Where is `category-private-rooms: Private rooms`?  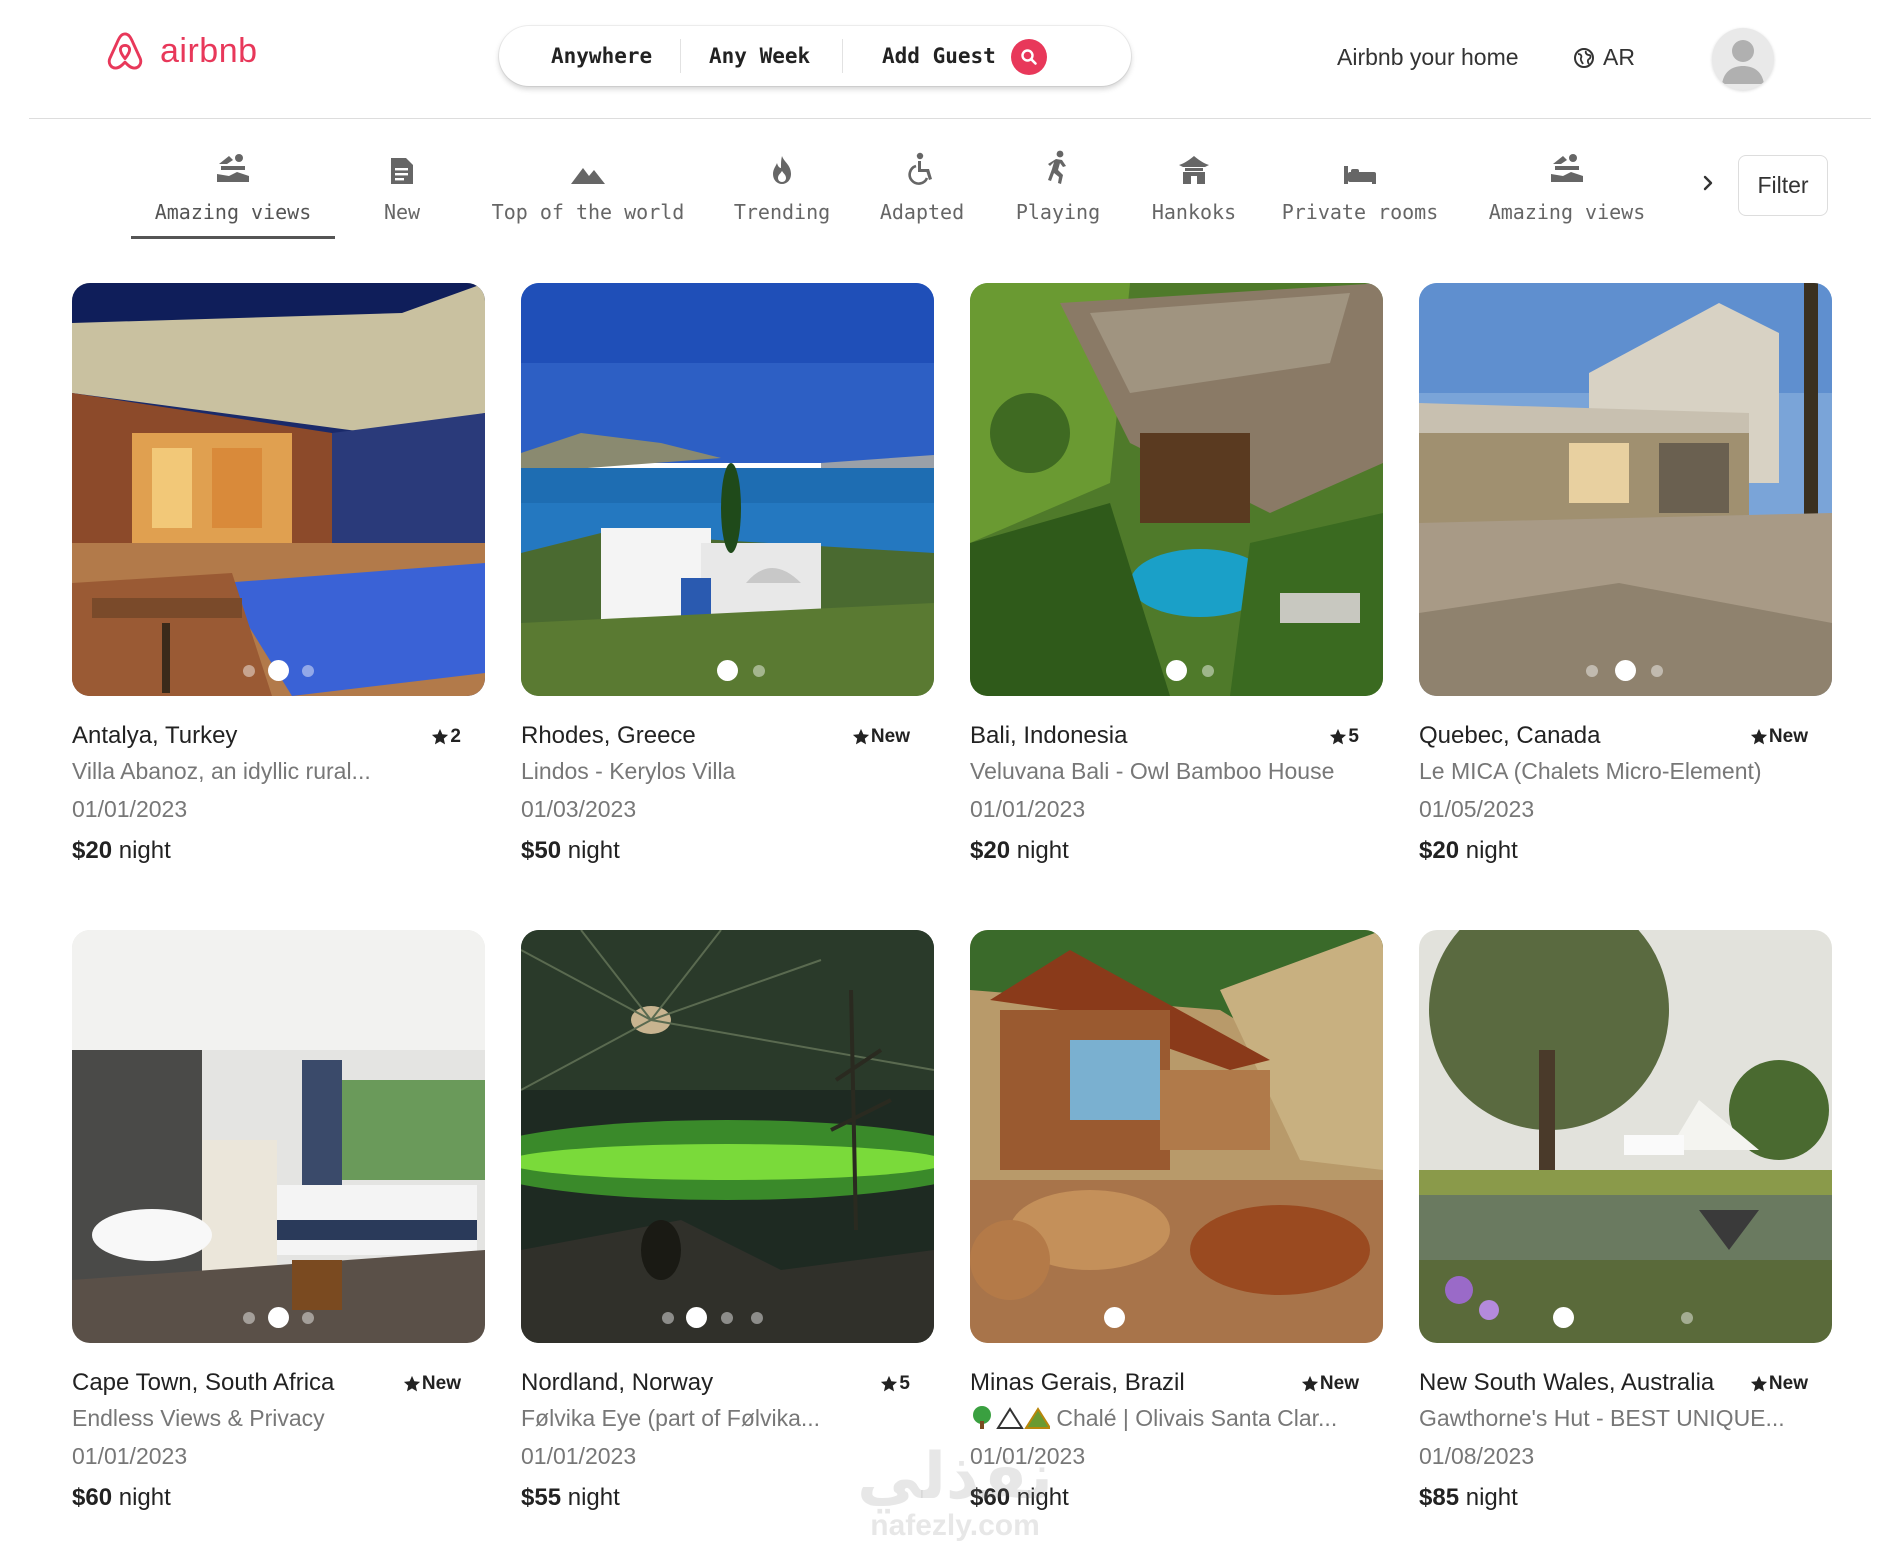
category-private-rooms: Private rooms is located at coordinates (1360, 190).